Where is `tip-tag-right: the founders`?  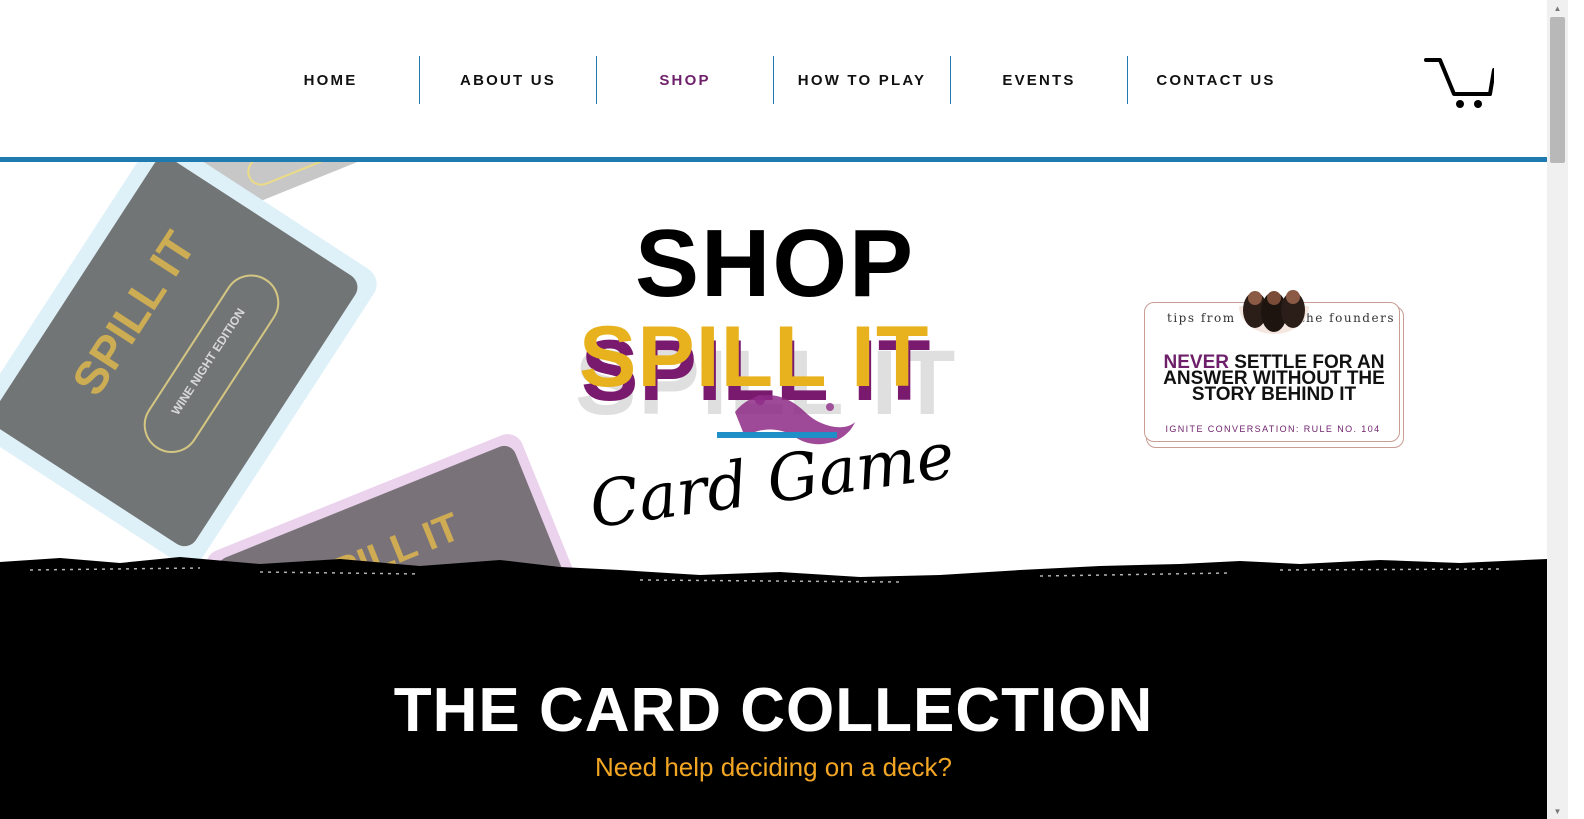
tip-tag-right: the founders is located at coordinates (1347, 318).